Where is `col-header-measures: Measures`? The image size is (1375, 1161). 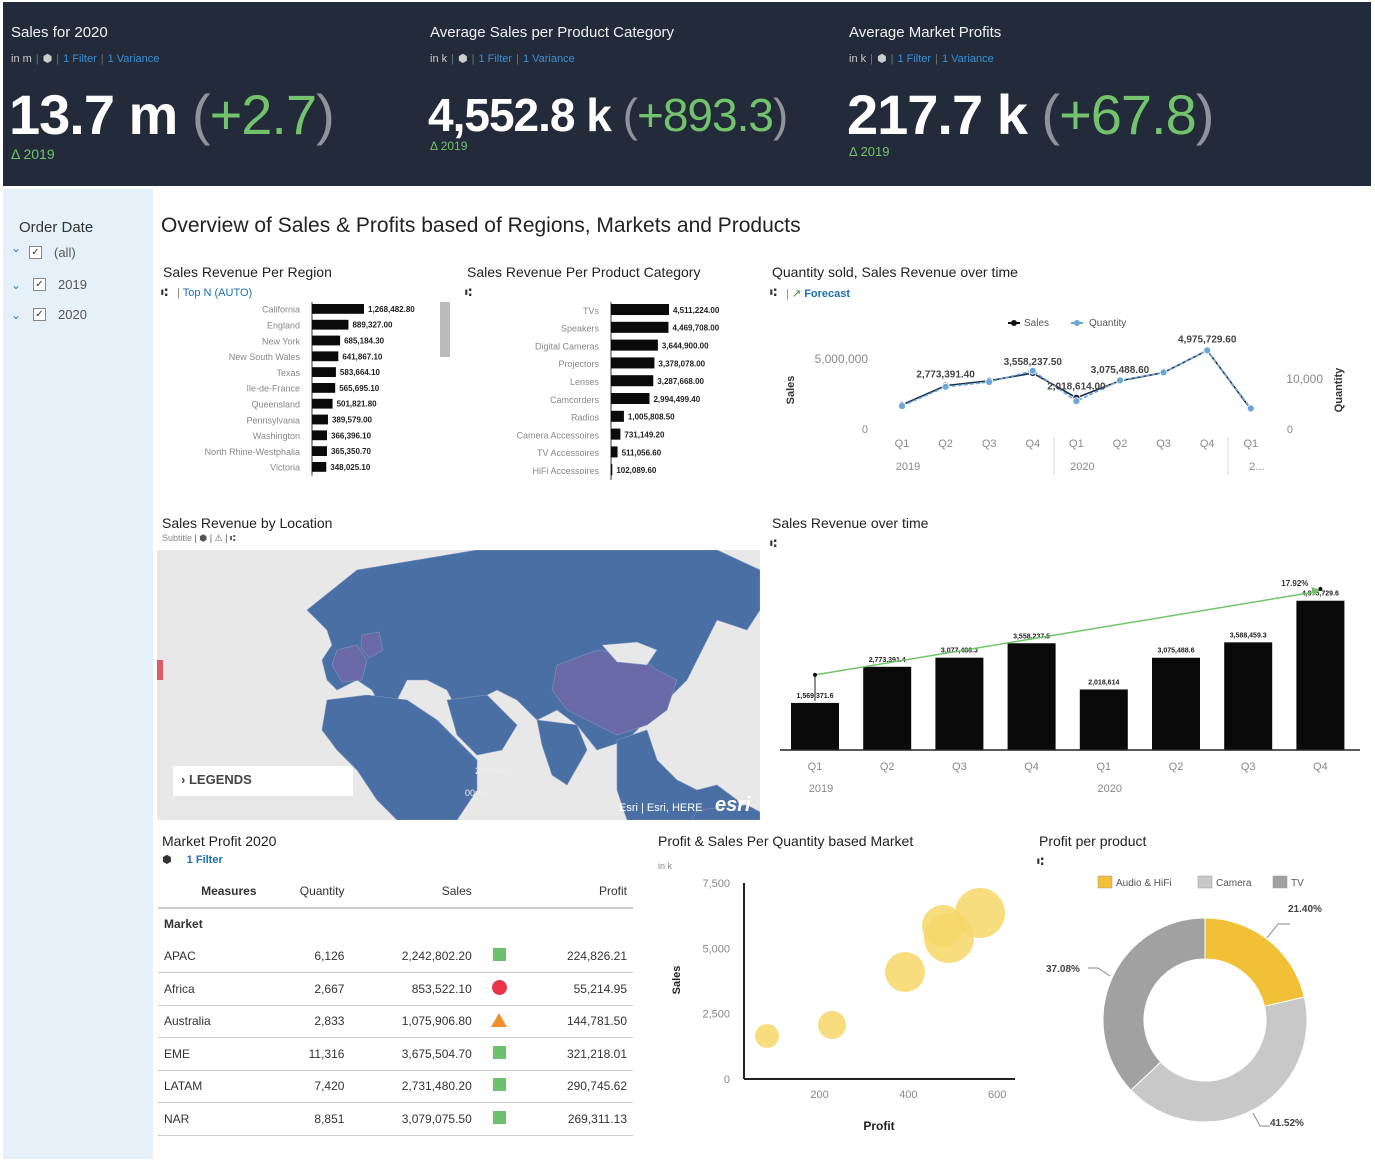 col-header-measures: Measures is located at coordinates (210, 892).